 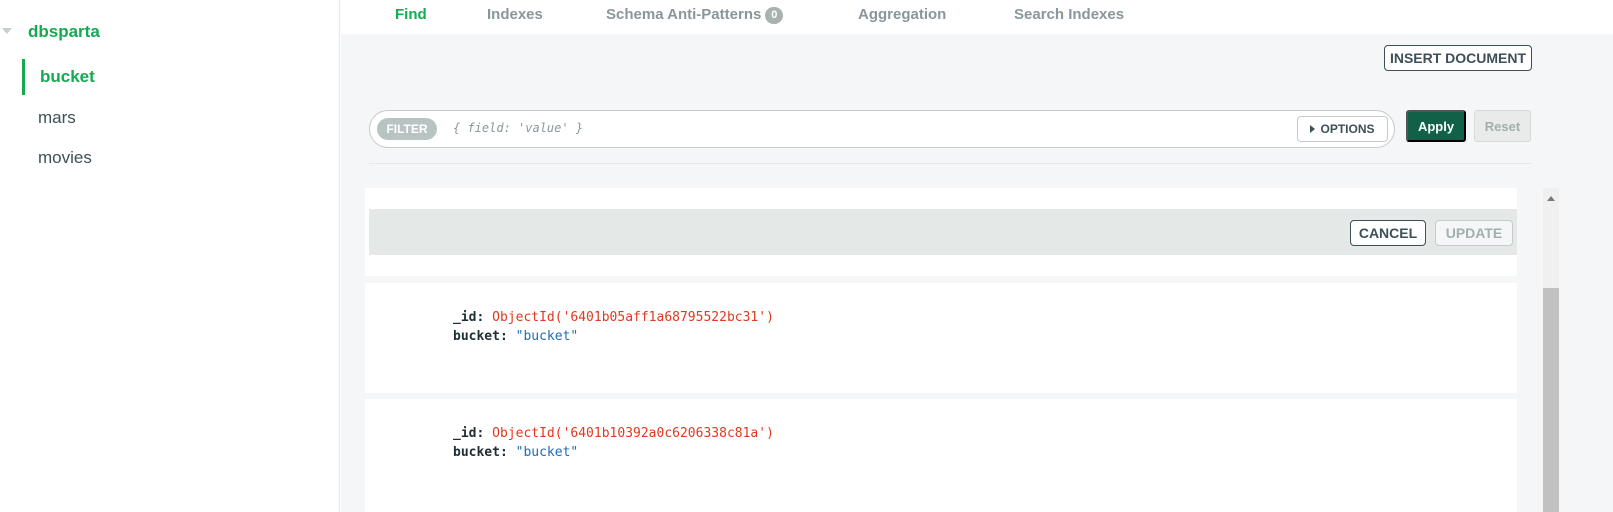 What do you see at coordinates (633, 317) in the screenshot?
I see `field-value: ObjectId('6401b05aff1a68795522bc31')` at bounding box center [633, 317].